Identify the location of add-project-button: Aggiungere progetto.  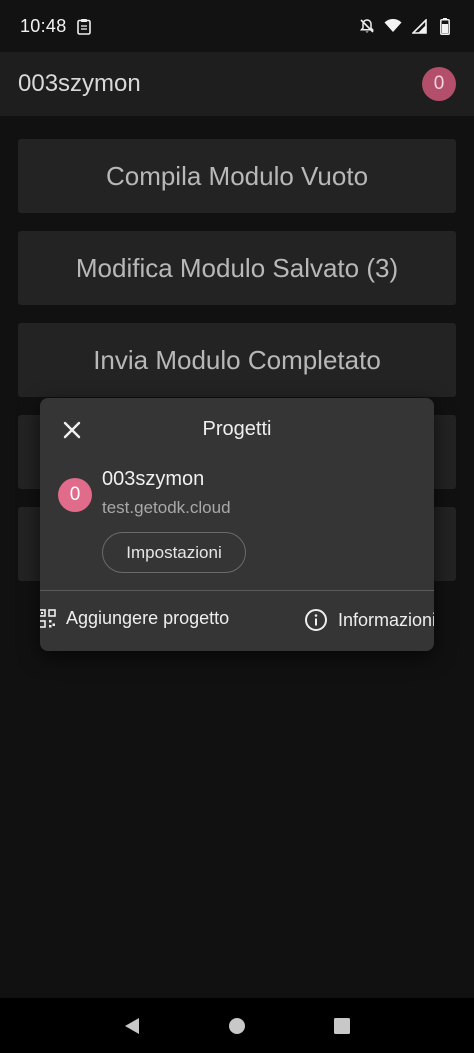
(134, 618).